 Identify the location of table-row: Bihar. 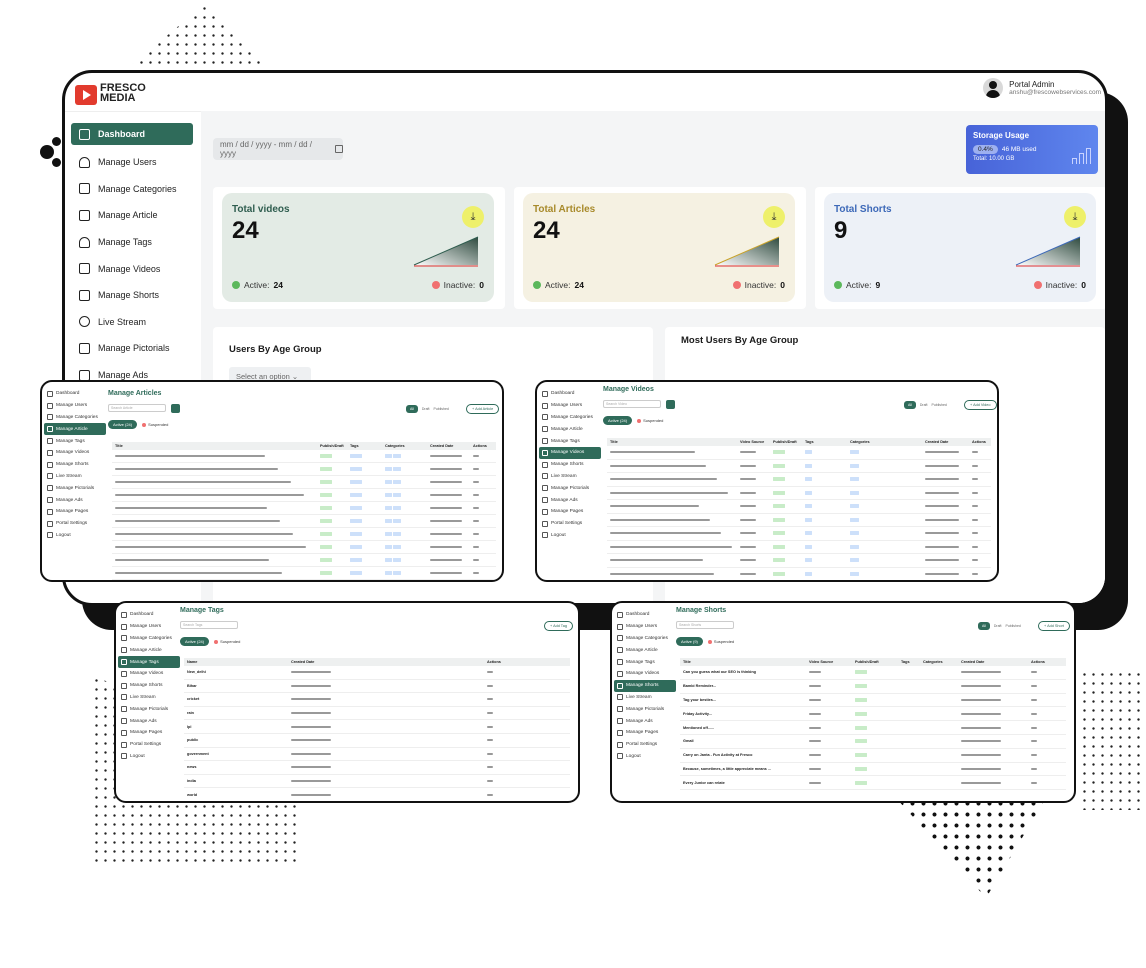
(377, 687).